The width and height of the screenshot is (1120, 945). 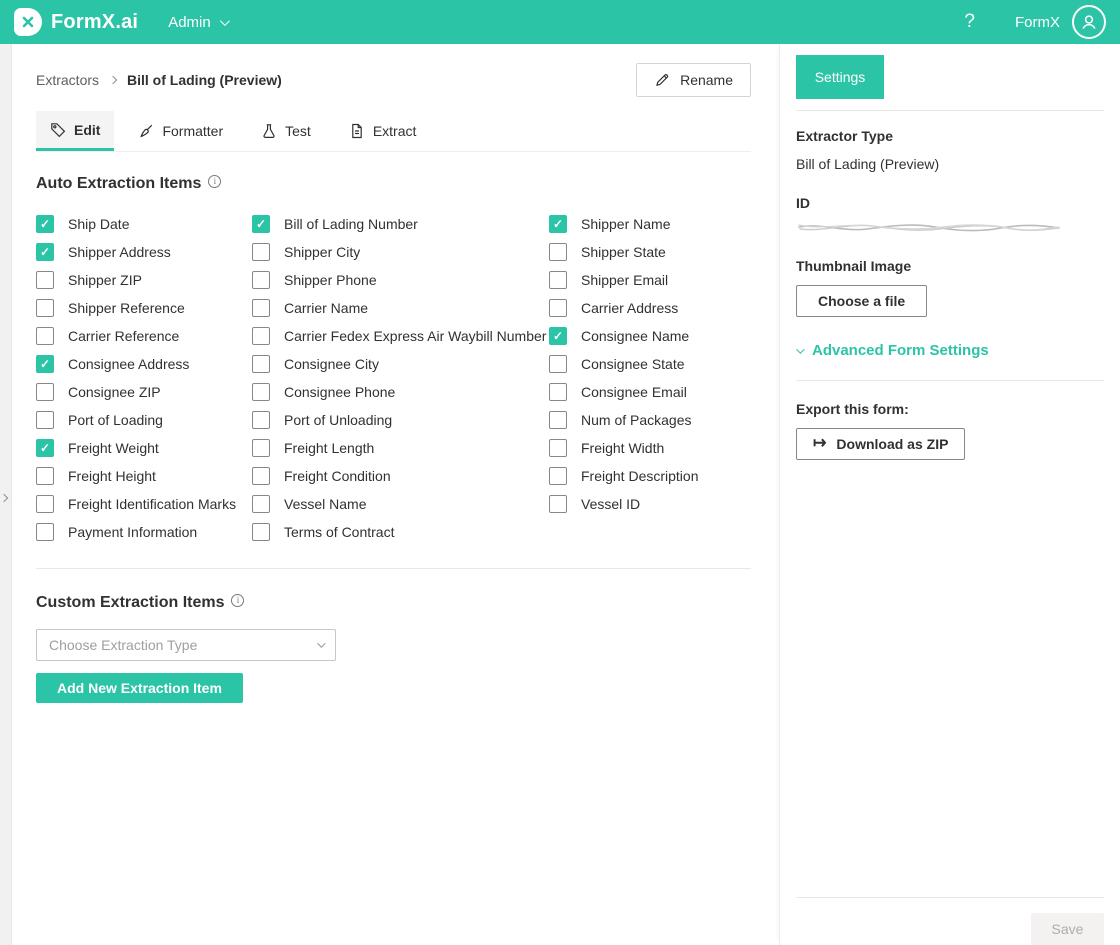 What do you see at coordinates (45, 224) in the screenshot?
I see `checkbox-ship-date` at bounding box center [45, 224].